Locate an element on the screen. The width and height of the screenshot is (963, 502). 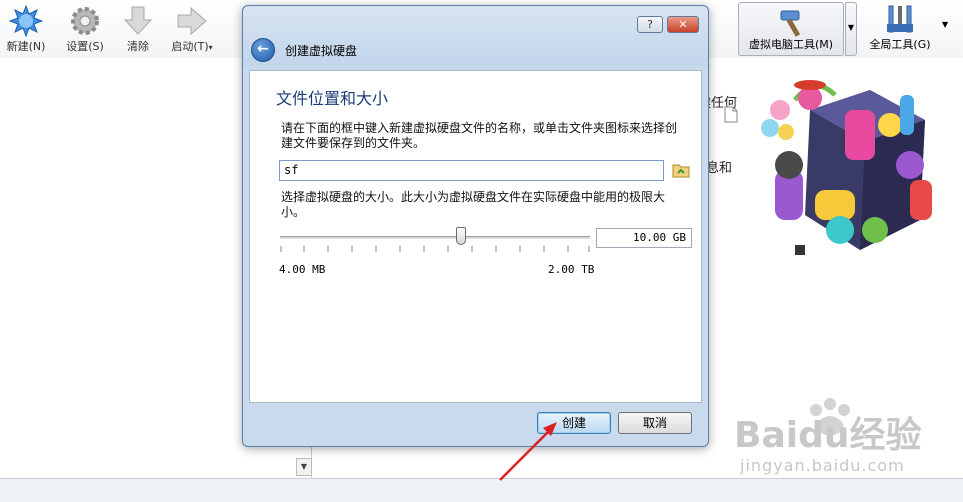
start-button: 启动(T)▾ is located at coordinates (192, 30).